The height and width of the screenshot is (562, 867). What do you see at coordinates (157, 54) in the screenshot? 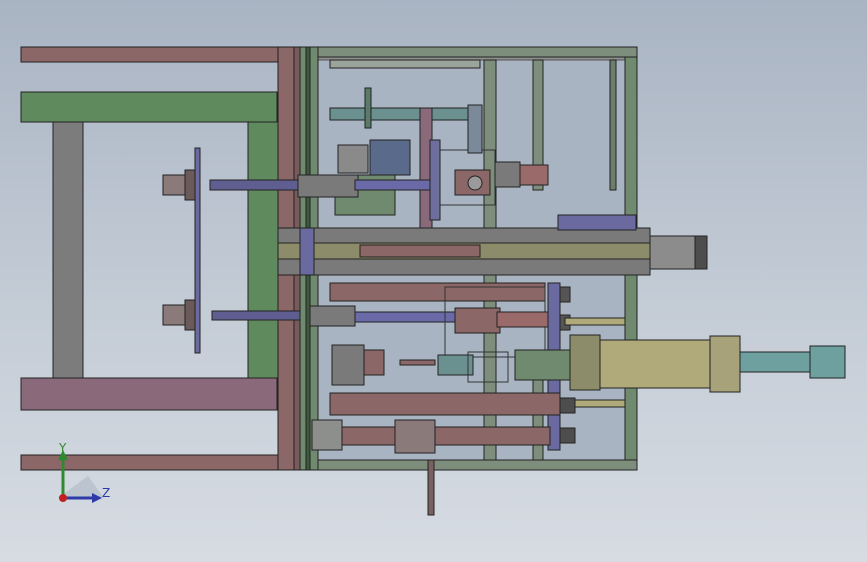
I see `frame-top-beam` at bounding box center [157, 54].